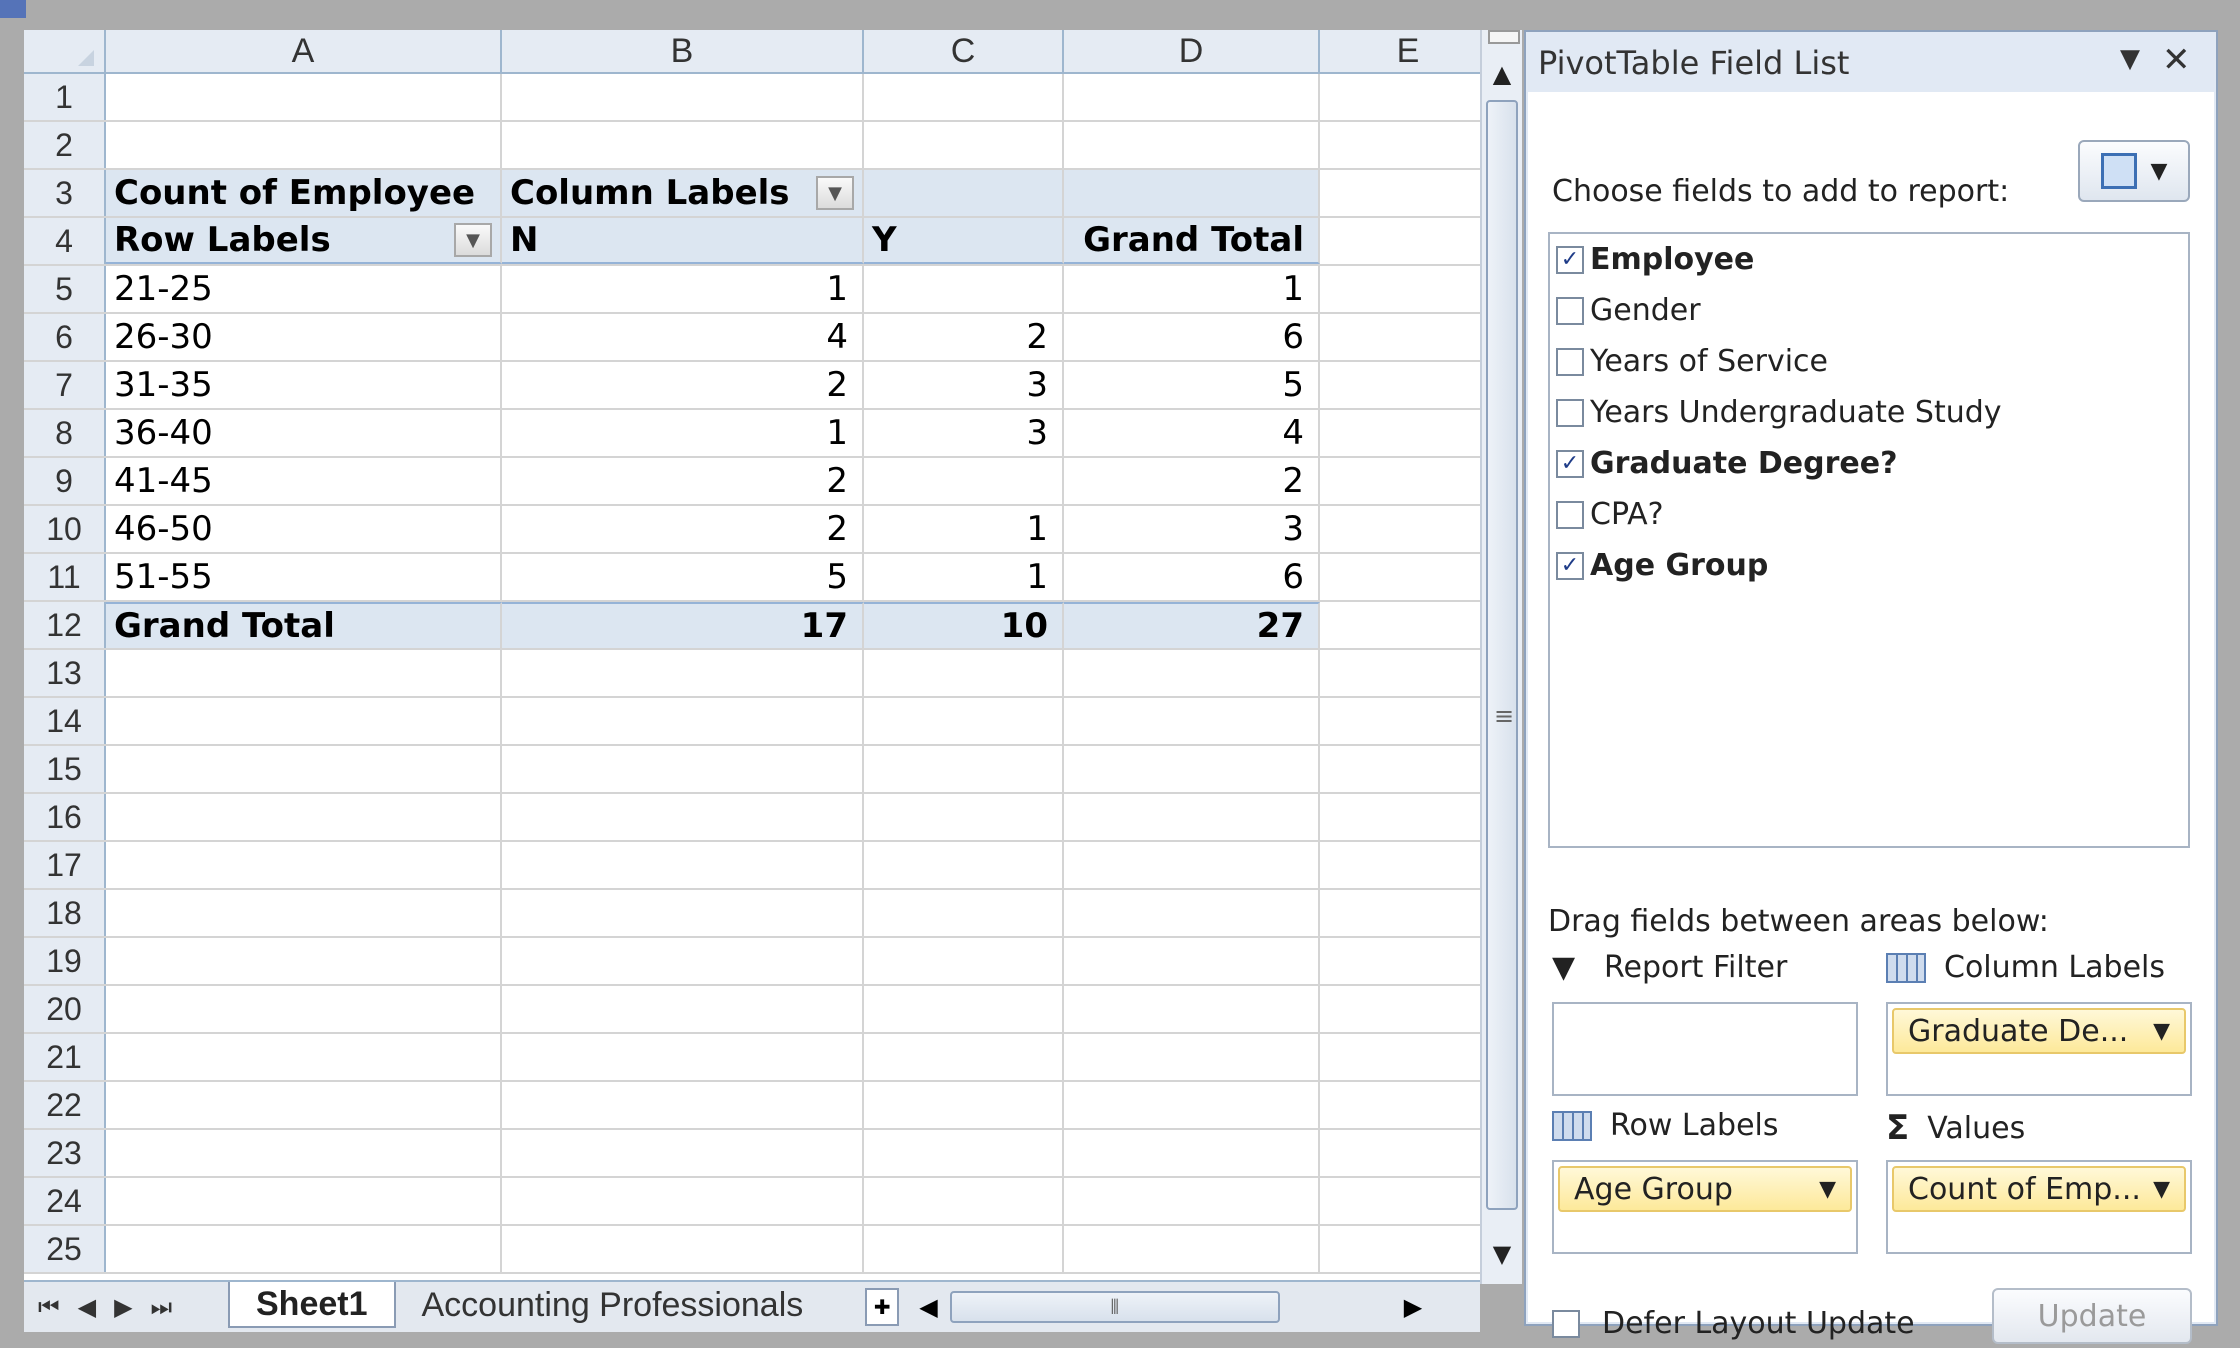  What do you see at coordinates (304, 193) in the screenshot?
I see `pivot-measure-header: Count of Employee` at bounding box center [304, 193].